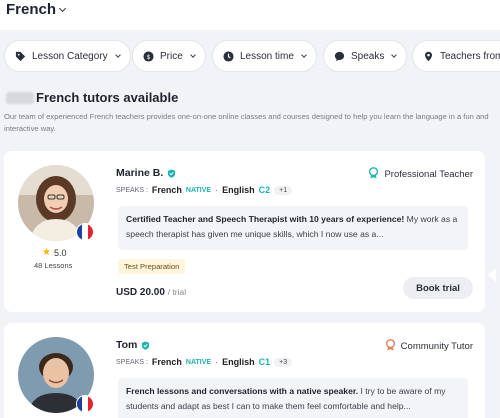 This screenshot has height=418, width=500. Describe the element at coordinates (54, 252) in the screenshot. I see `rating: ★ 5.0` at that location.